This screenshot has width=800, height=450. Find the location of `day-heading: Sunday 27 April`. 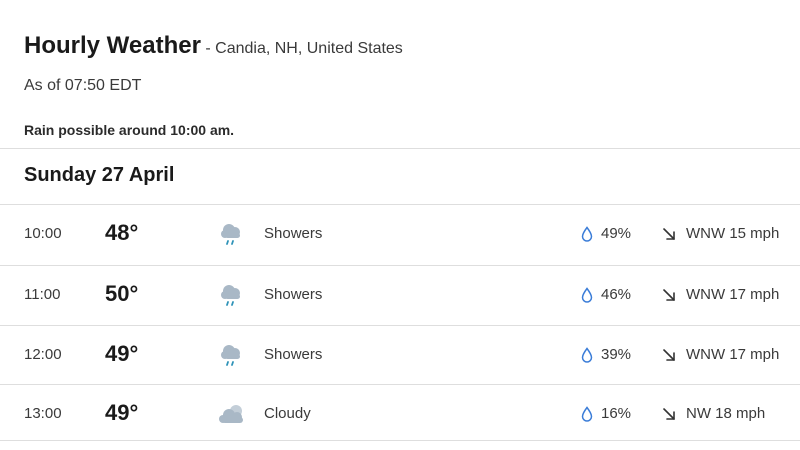

day-heading: Sunday 27 April is located at coordinates (99, 175).